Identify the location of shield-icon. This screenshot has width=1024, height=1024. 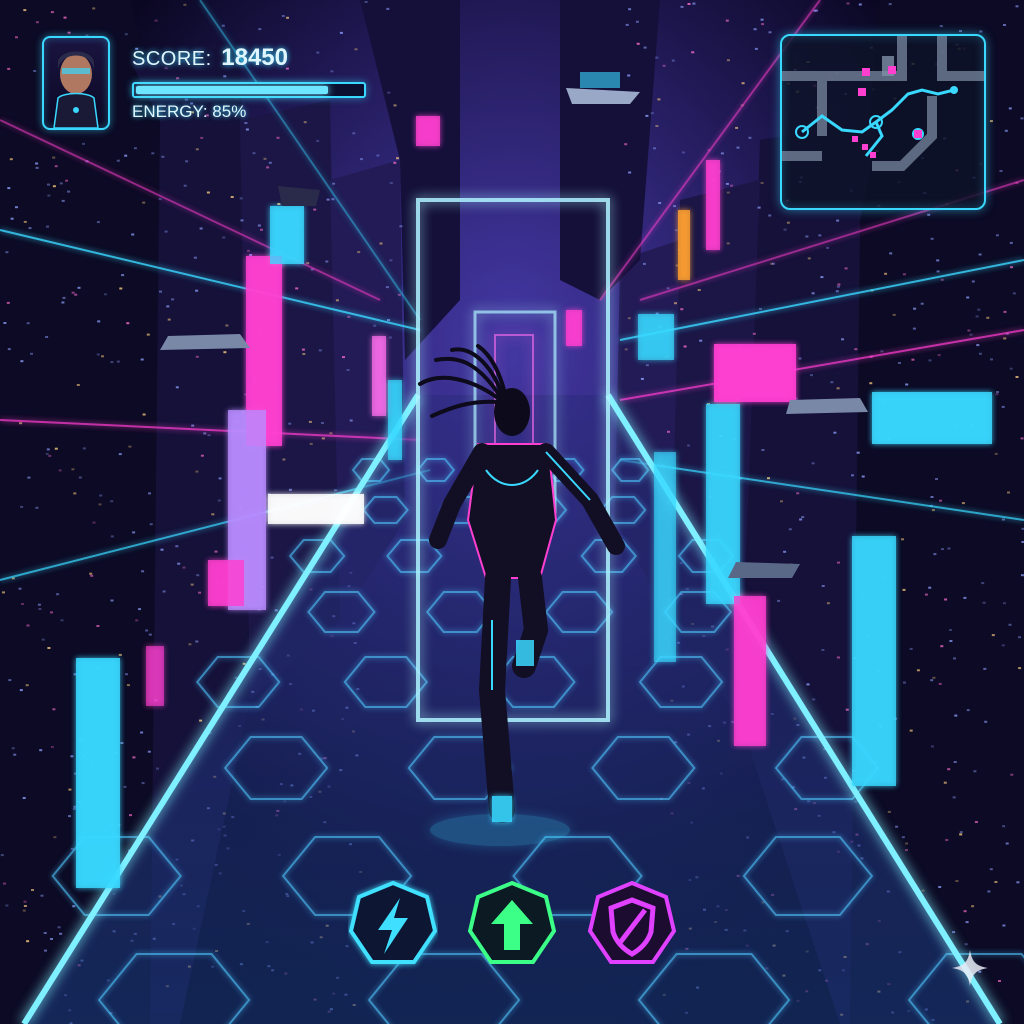
(632, 922).